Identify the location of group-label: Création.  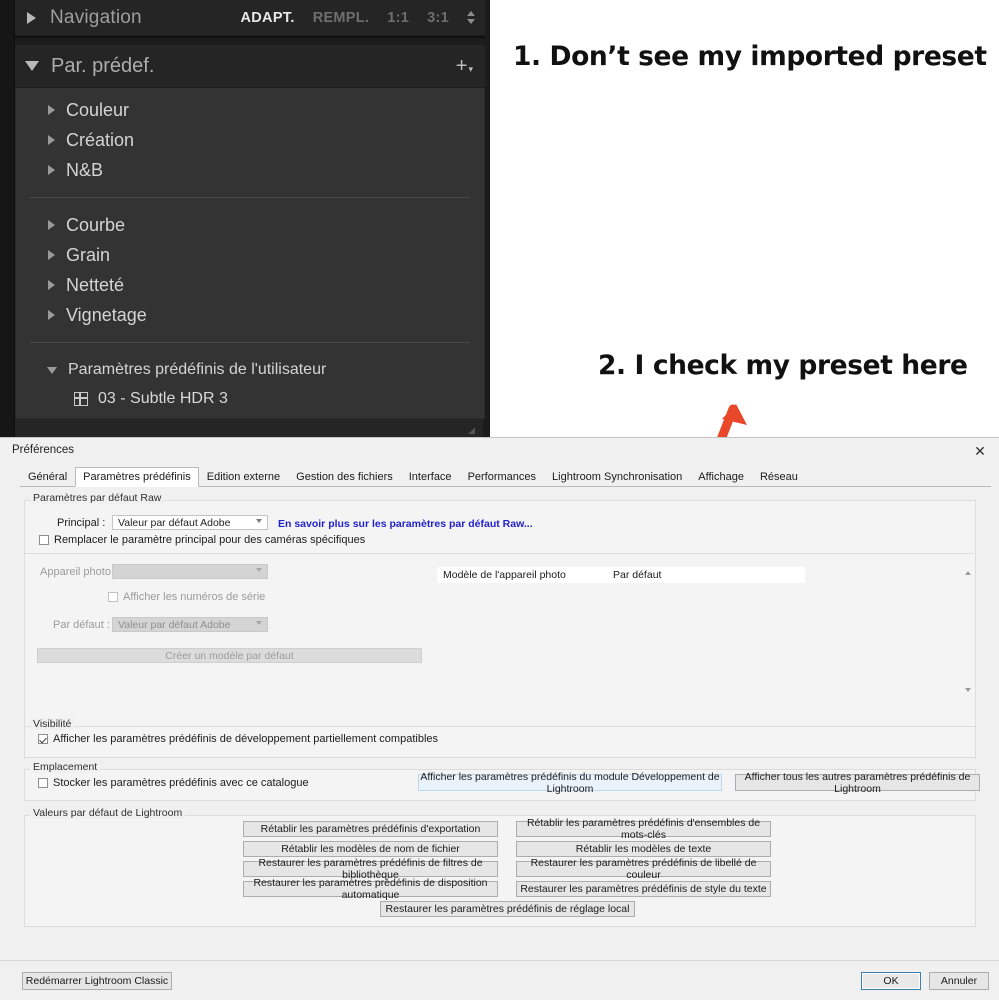
(100, 139).